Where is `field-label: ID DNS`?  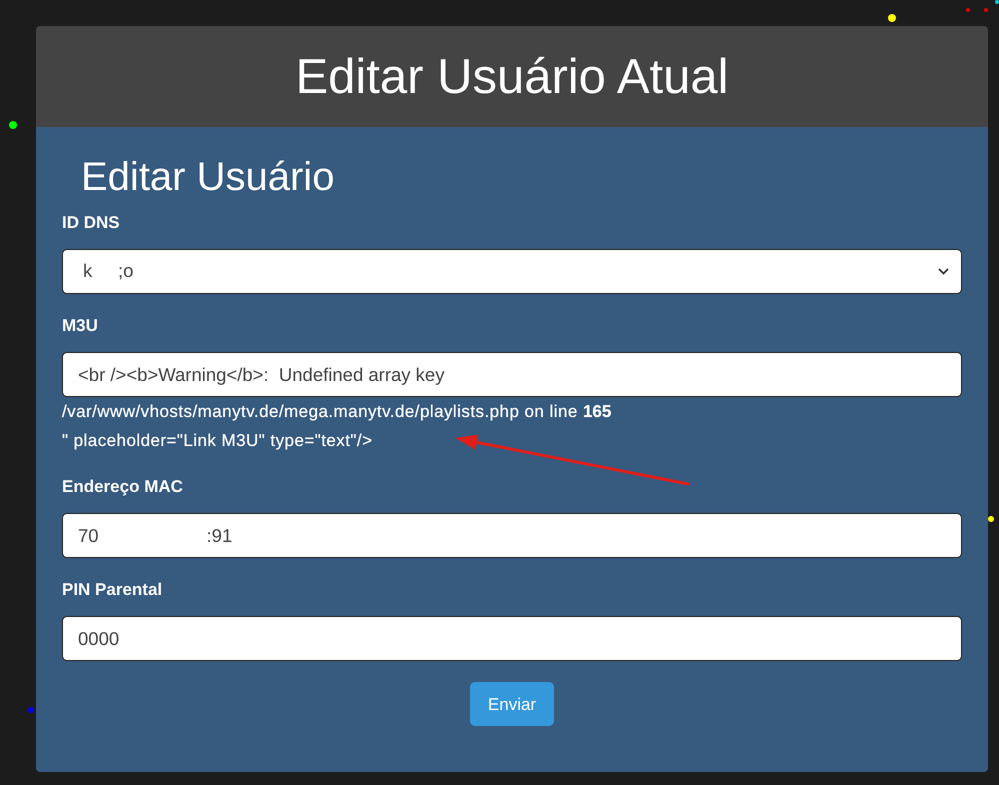
field-label: ID DNS is located at coordinates (91, 223).